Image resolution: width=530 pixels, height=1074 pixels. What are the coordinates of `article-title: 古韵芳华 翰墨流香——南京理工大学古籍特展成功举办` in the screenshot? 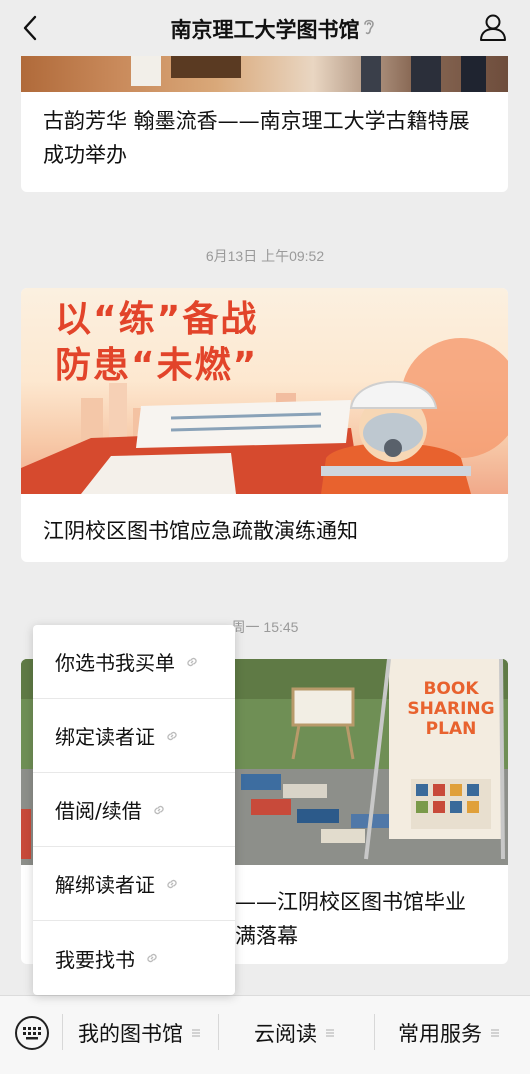 It's located at (256, 138).